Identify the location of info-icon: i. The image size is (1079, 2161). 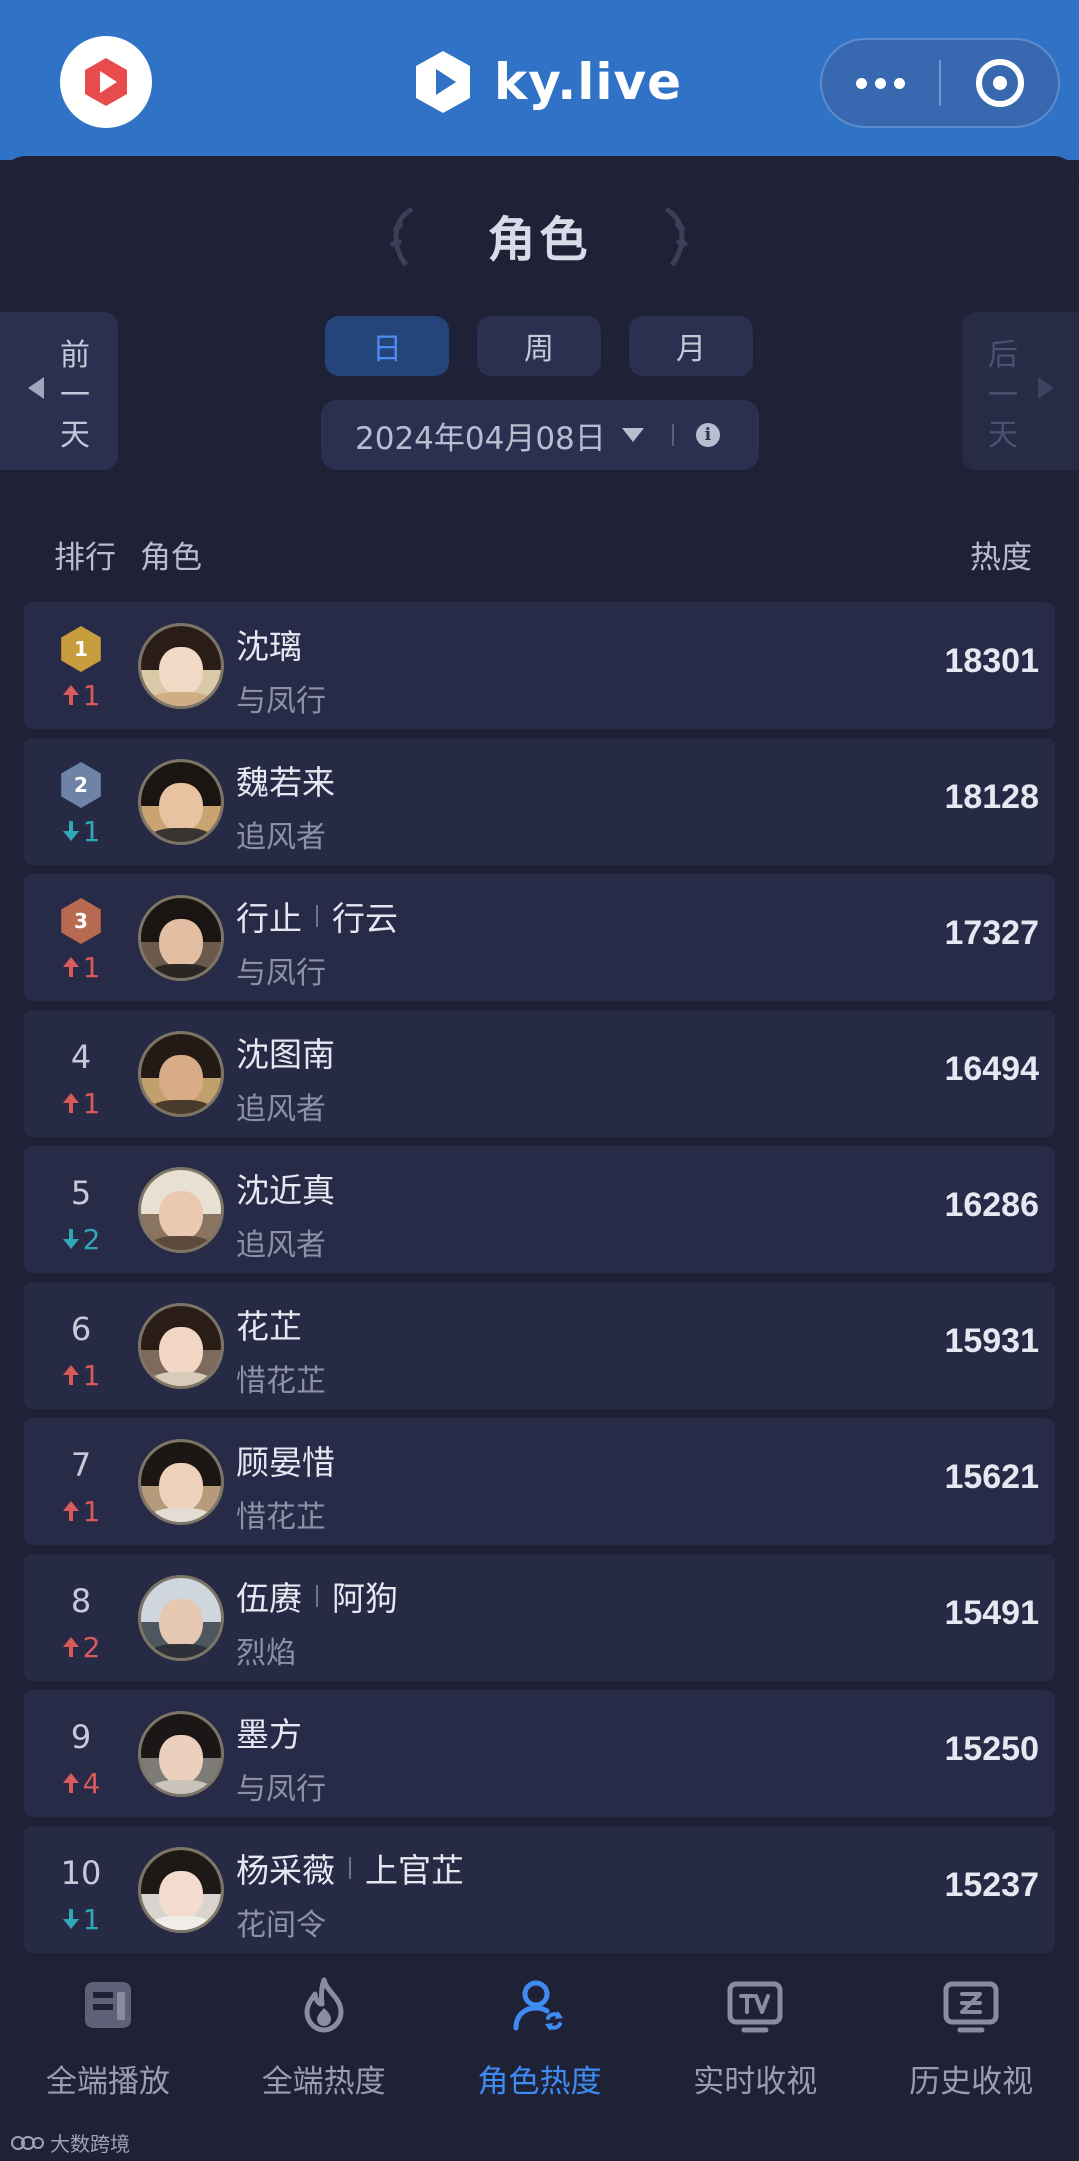
(707, 435).